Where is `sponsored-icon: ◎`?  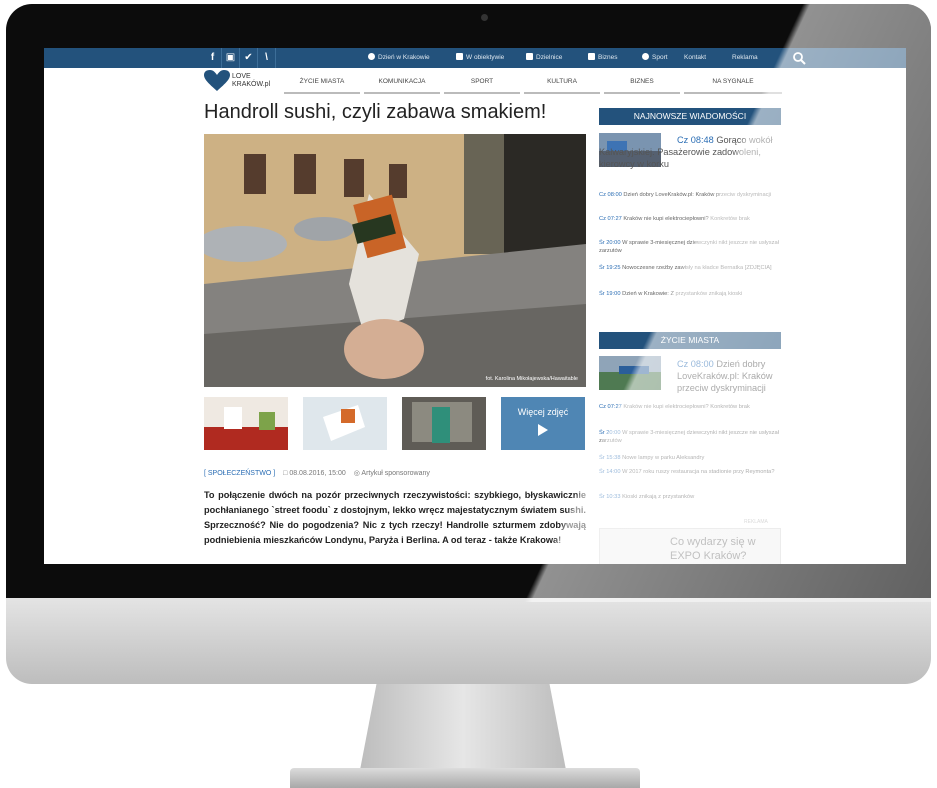 sponsored-icon: ◎ is located at coordinates (356, 473).